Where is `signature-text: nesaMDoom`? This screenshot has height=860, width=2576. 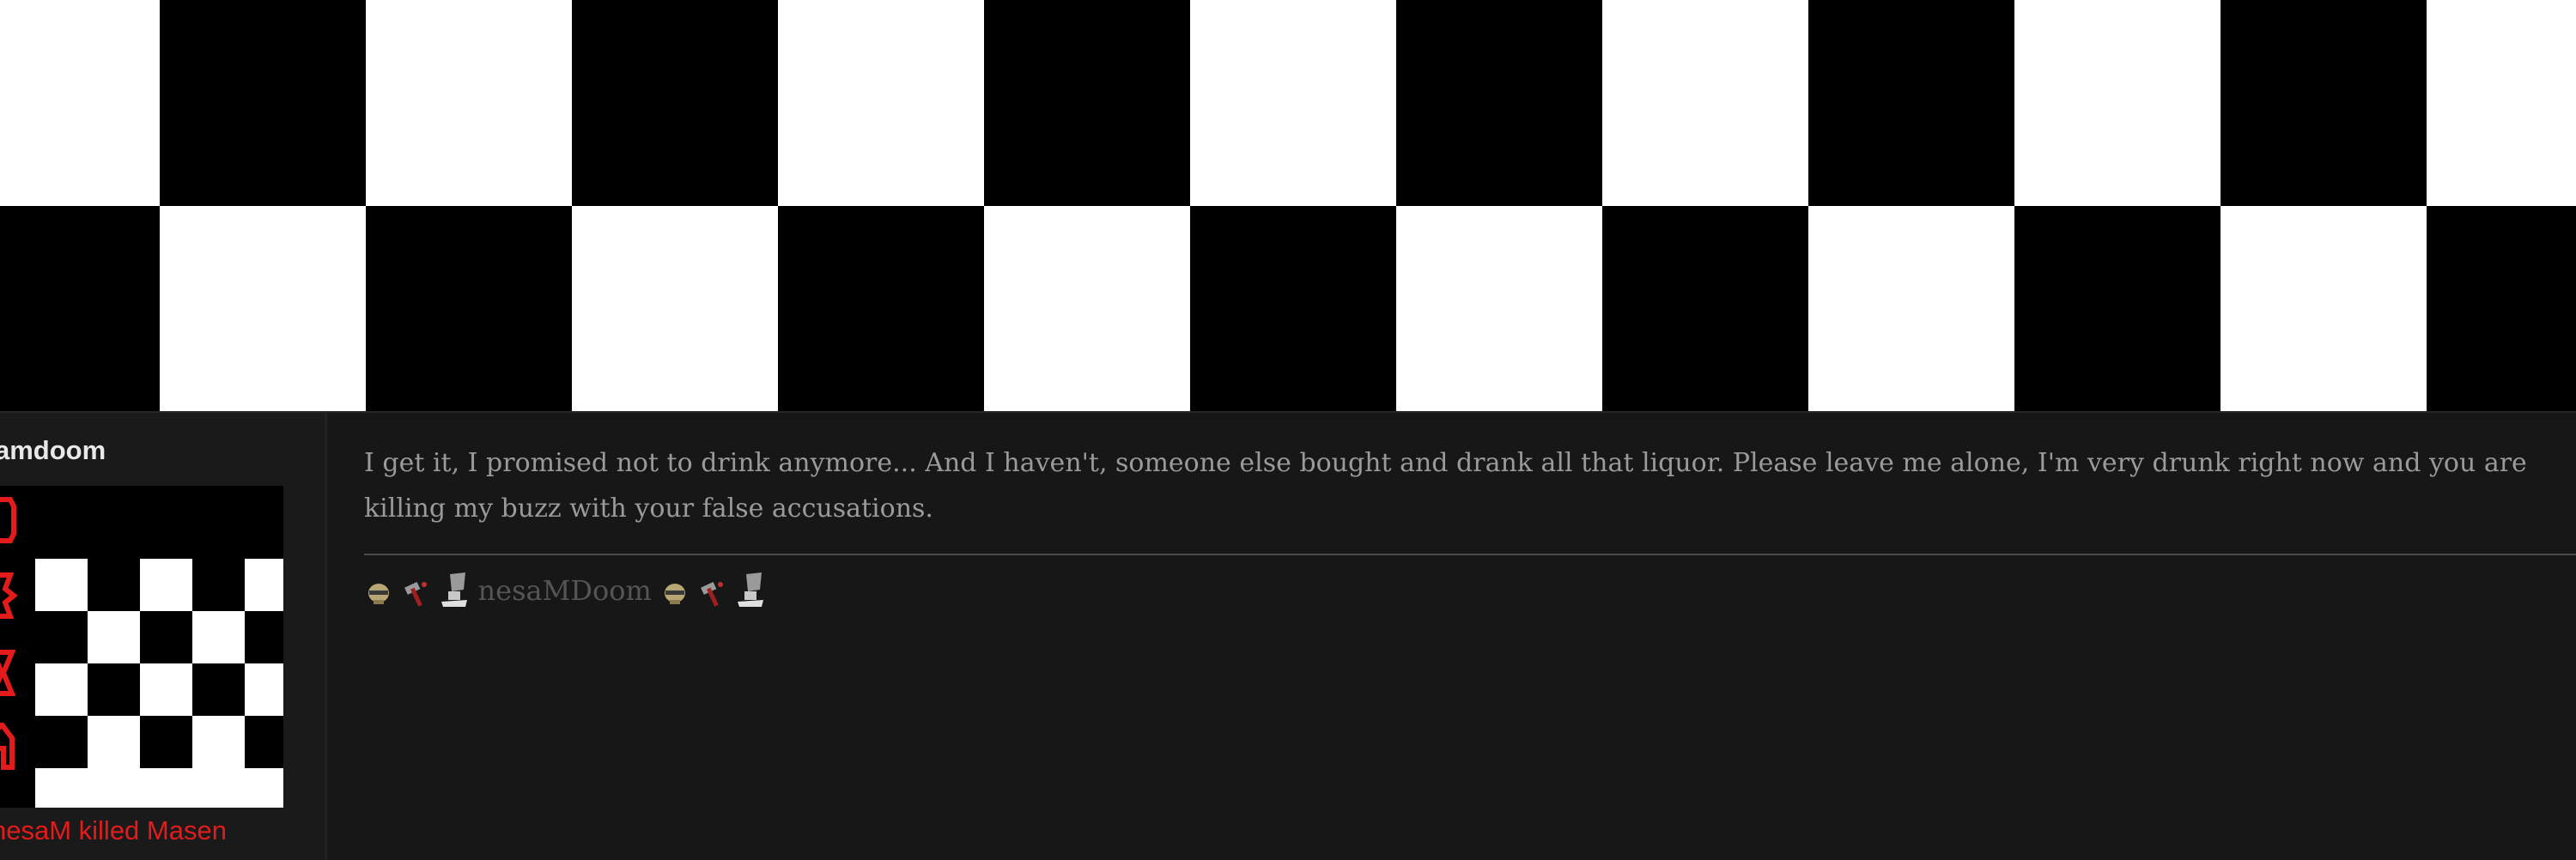 signature-text: nesaMDoom is located at coordinates (565, 590).